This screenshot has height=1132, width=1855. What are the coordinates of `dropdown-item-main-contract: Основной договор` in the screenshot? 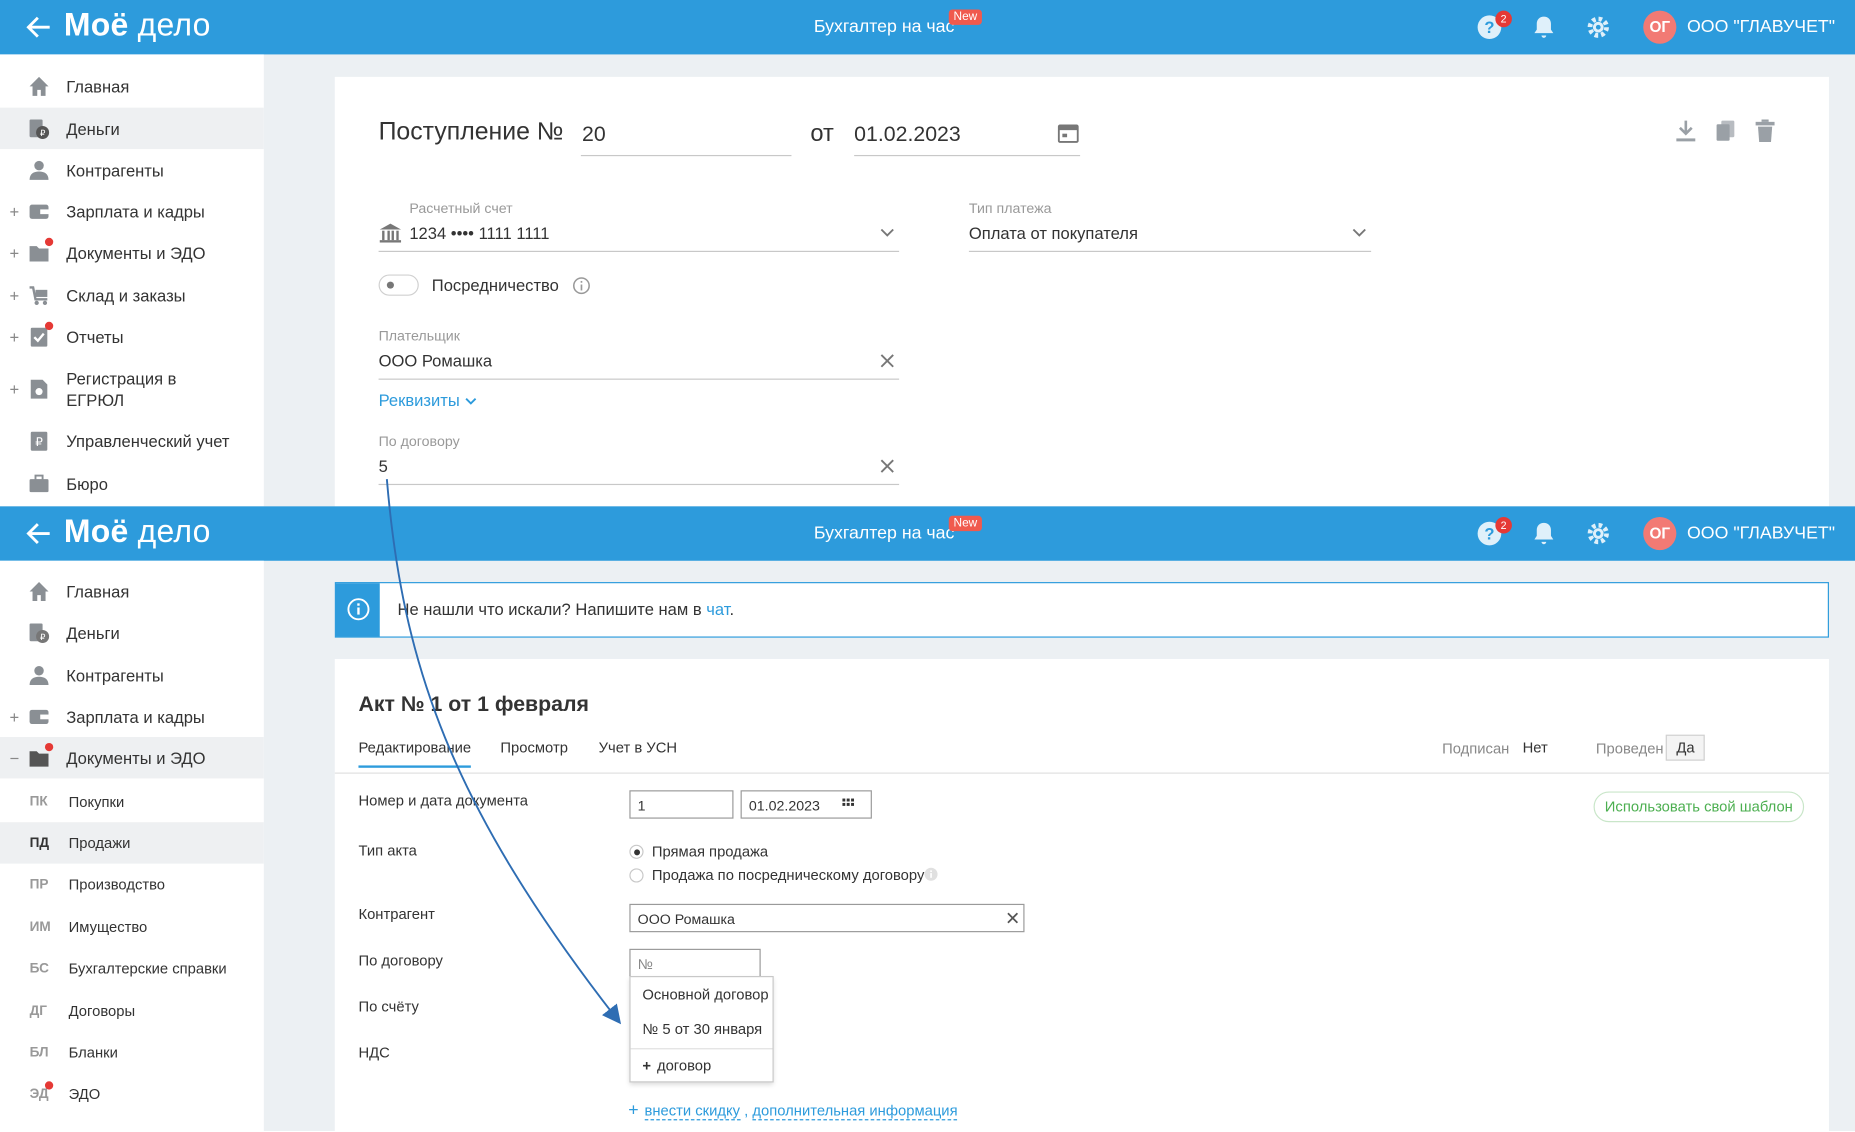 It's located at (705, 995).